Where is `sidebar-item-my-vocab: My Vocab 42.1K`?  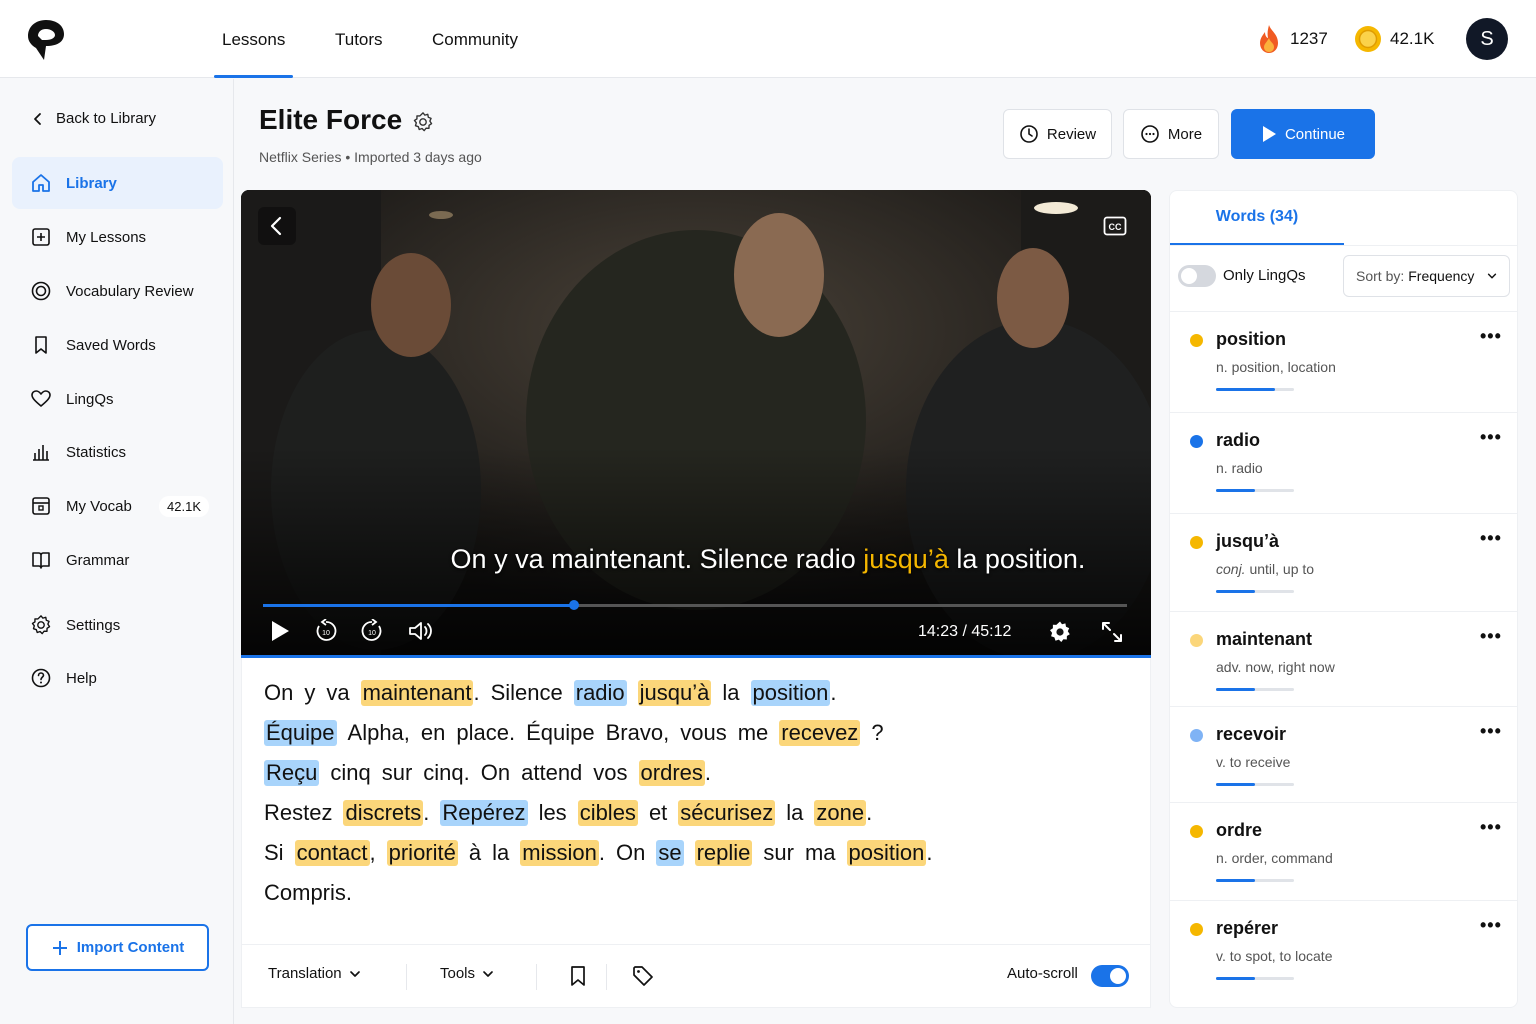 sidebar-item-my-vocab: My Vocab 42.1K is located at coordinates (117, 506).